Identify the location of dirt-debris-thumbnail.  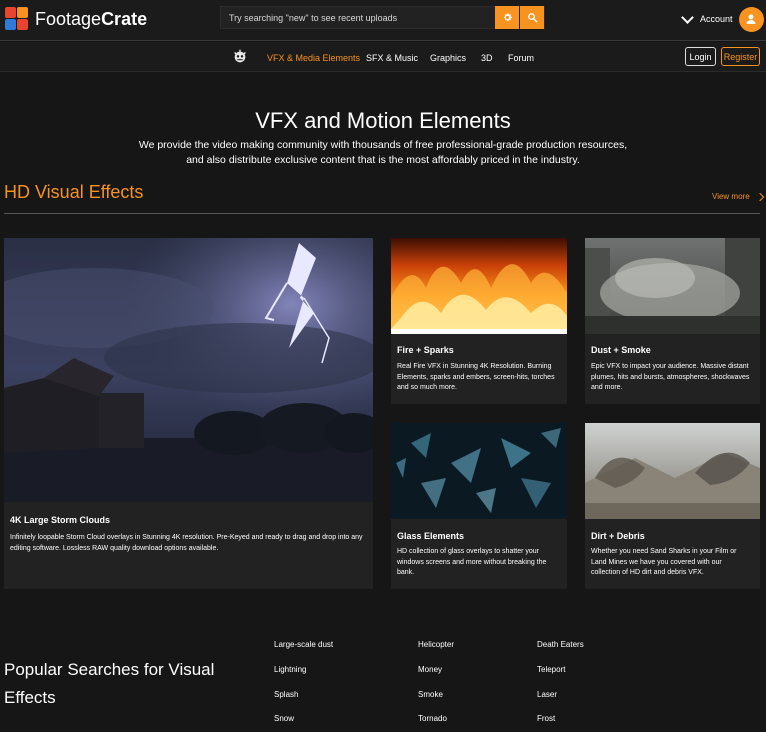
(672, 471).